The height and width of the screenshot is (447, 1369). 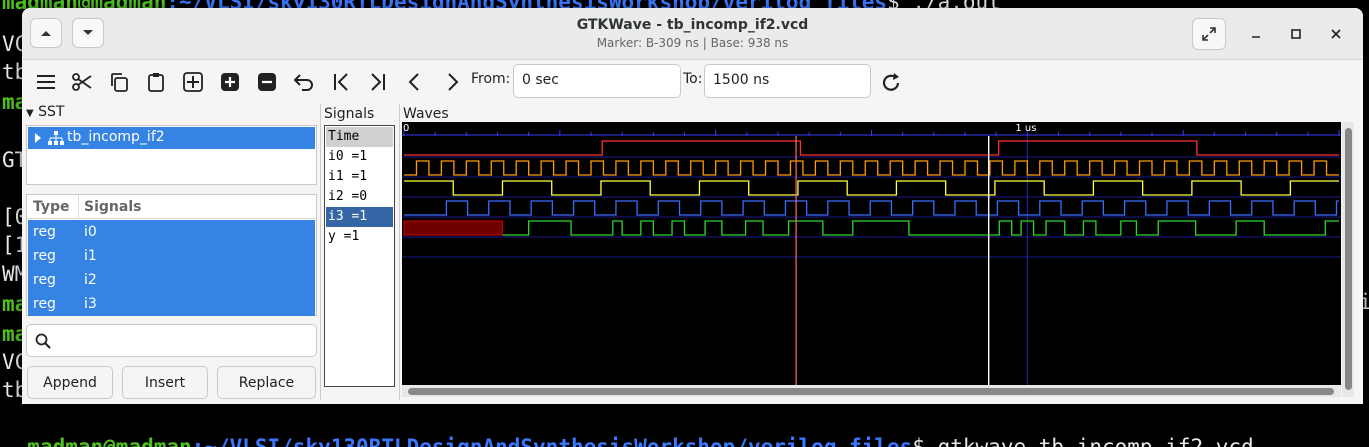 I want to click on signal-name: i2, so click(x=90, y=280).